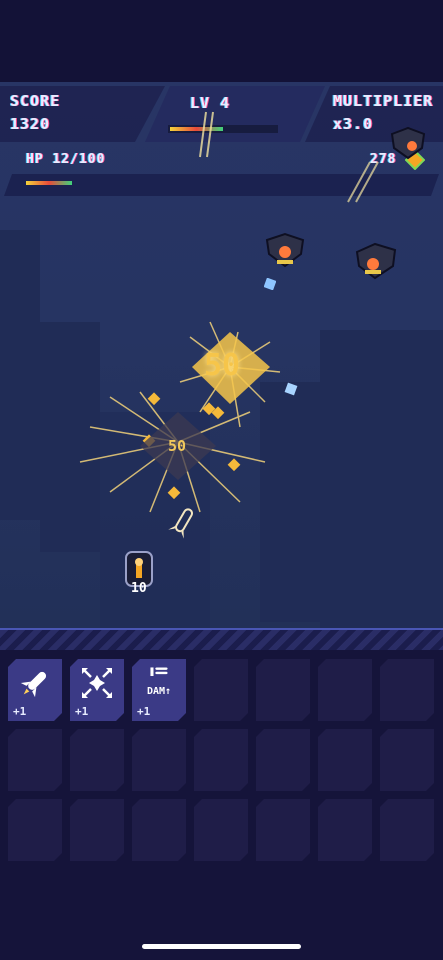 Image resolution: width=443 pixels, height=960 pixels. I want to click on status-bar-area, so click(221, 41).